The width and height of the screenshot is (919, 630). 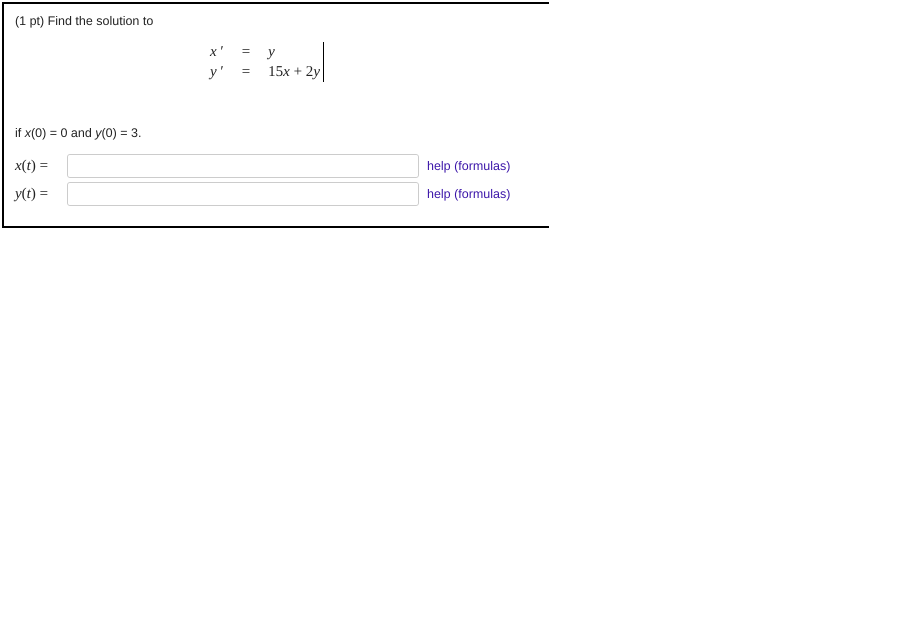 What do you see at coordinates (272, 52) in the screenshot?
I see `equation-rhs: y` at bounding box center [272, 52].